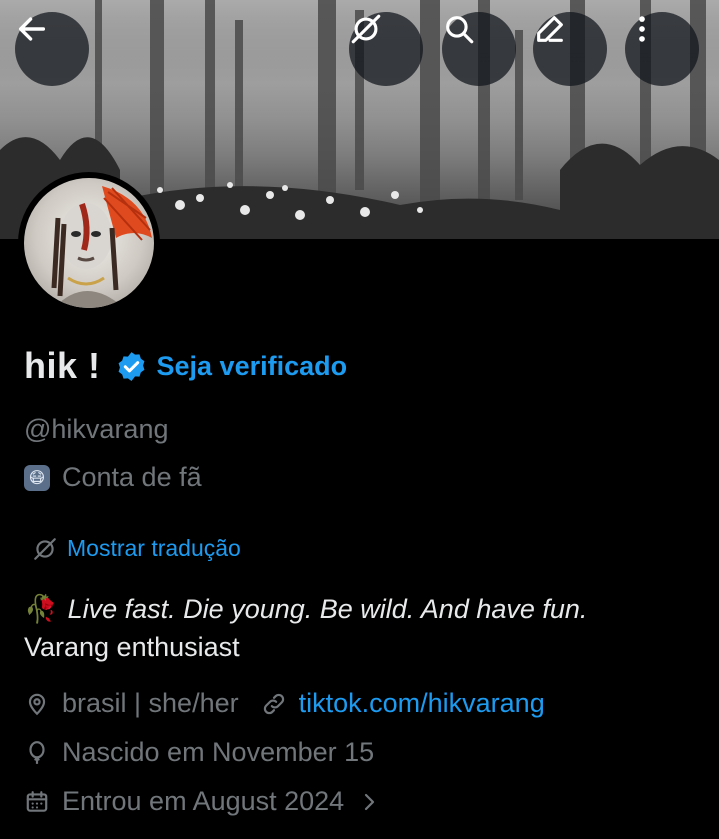  I want to click on profile-meta-joined: Entrou em August 2024, so click(202, 801).